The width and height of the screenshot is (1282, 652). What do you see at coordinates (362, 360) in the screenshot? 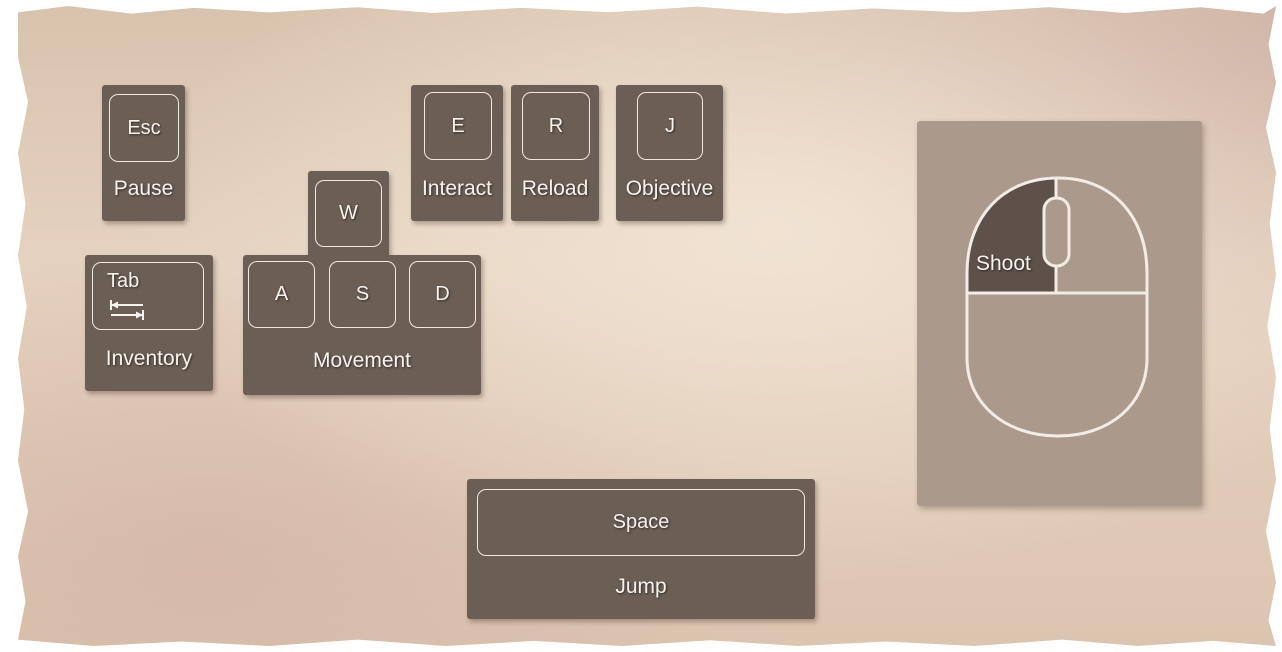
I see `movement-label: Movement` at bounding box center [362, 360].